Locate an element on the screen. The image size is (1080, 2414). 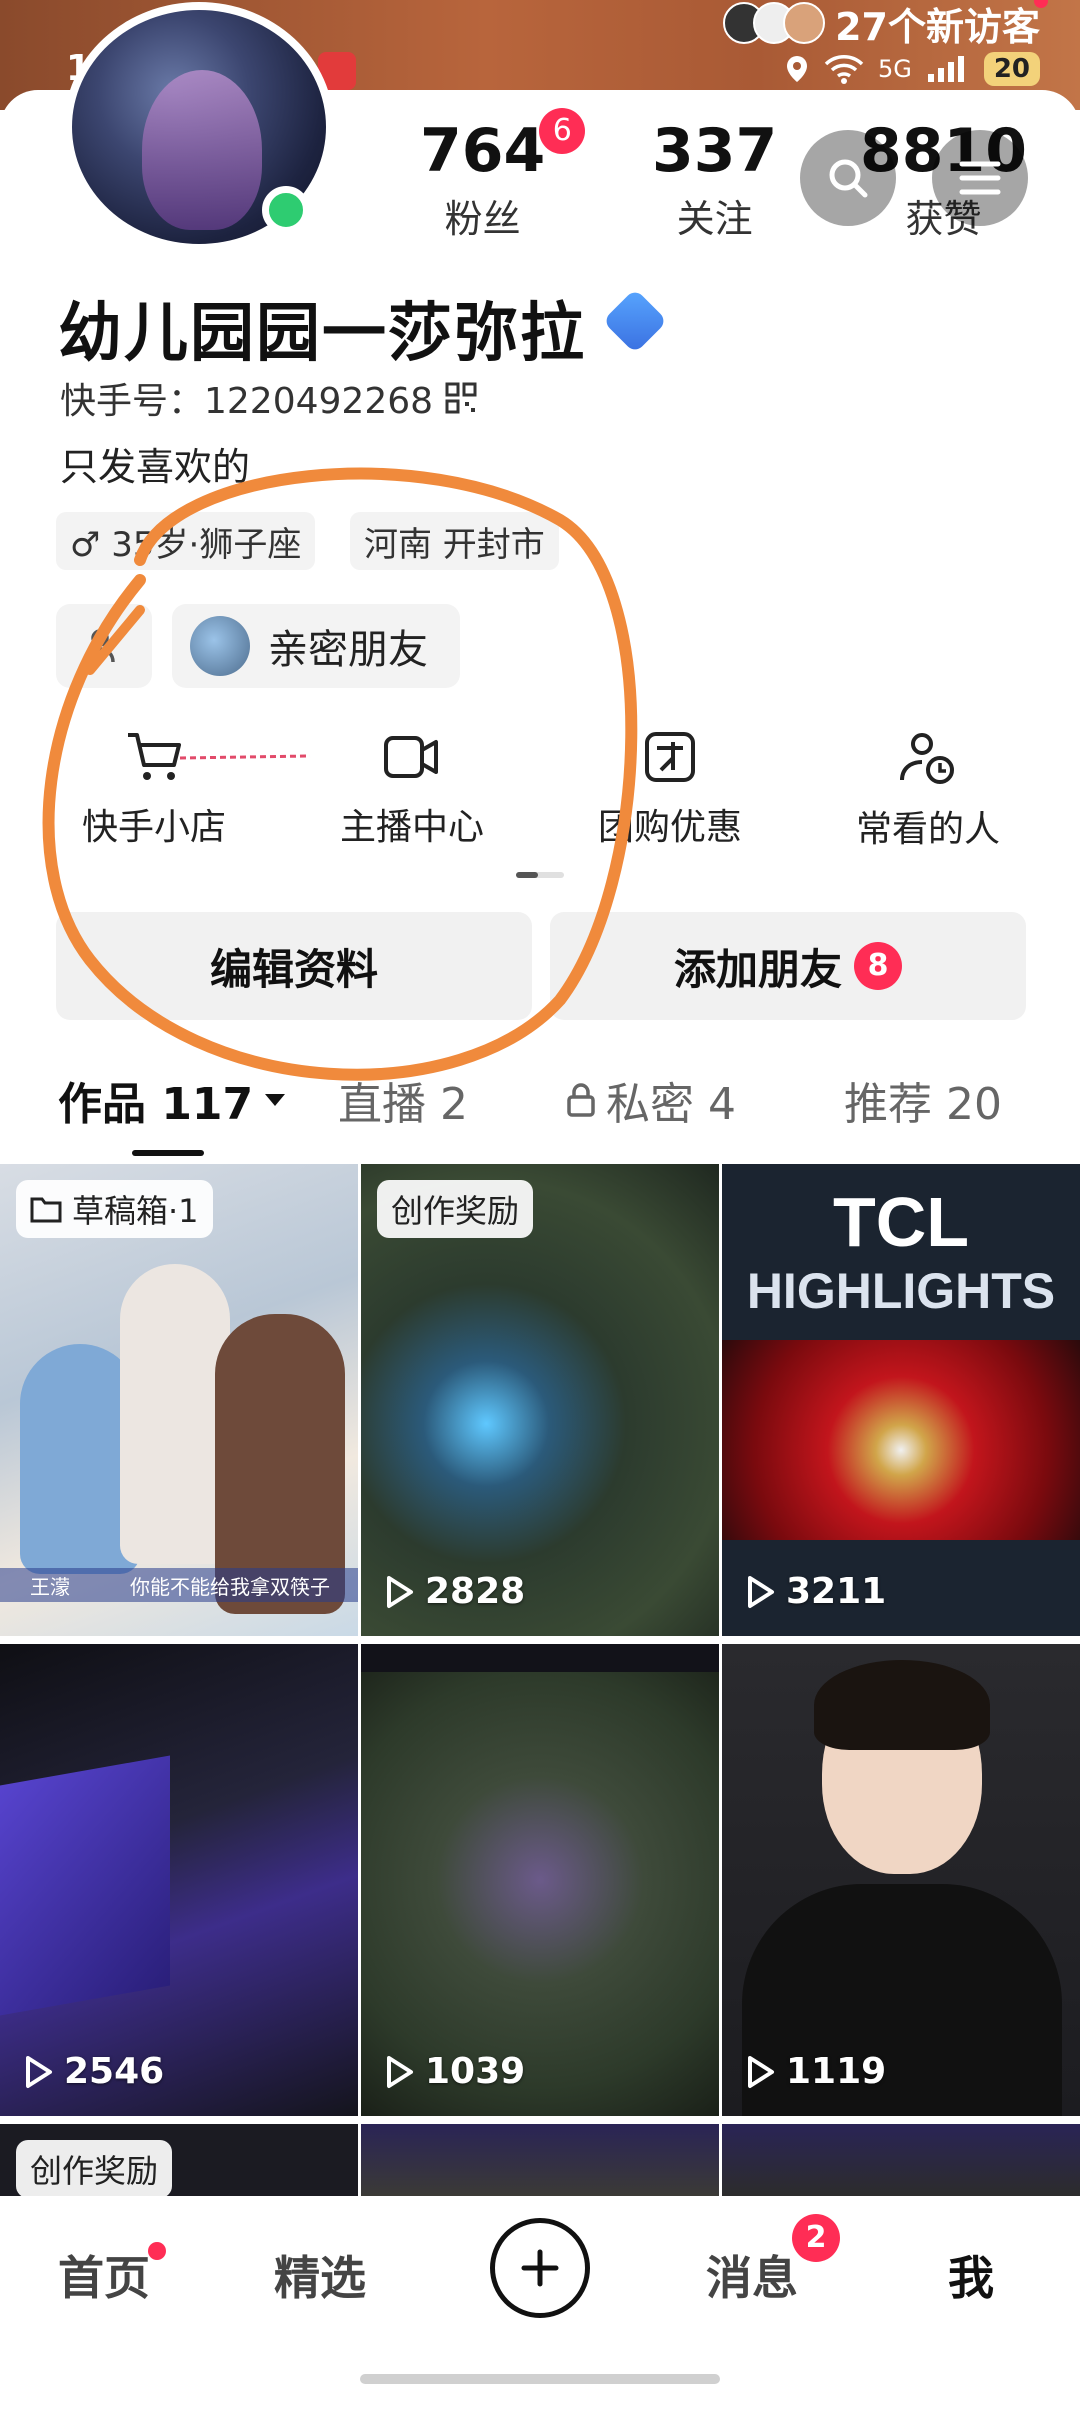
edit-profile-label: 编辑资料 is located at coordinates (293, 969).